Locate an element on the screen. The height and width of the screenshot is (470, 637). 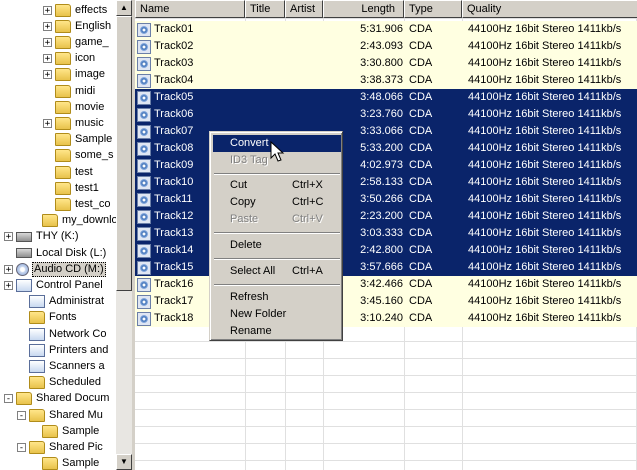
track-name: Track07 is located at coordinates (174, 131).